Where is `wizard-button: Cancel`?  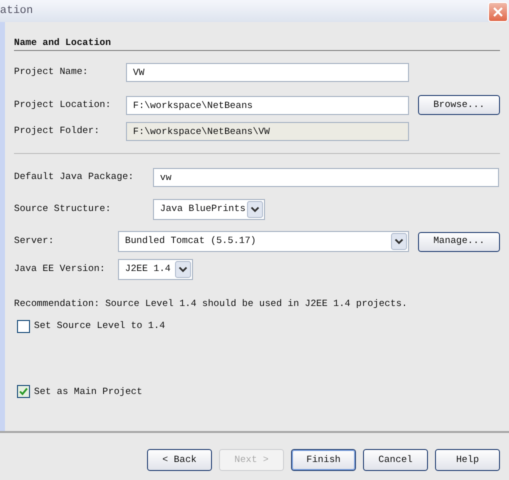
wizard-button: Cancel is located at coordinates (395, 460).